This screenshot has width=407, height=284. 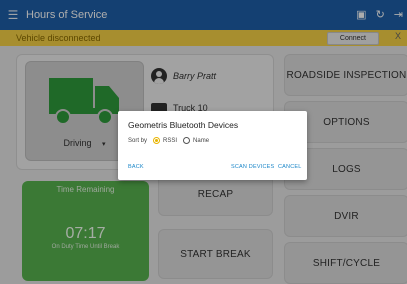 I want to click on sort-rssi-label: RSSI, so click(x=170, y=141).